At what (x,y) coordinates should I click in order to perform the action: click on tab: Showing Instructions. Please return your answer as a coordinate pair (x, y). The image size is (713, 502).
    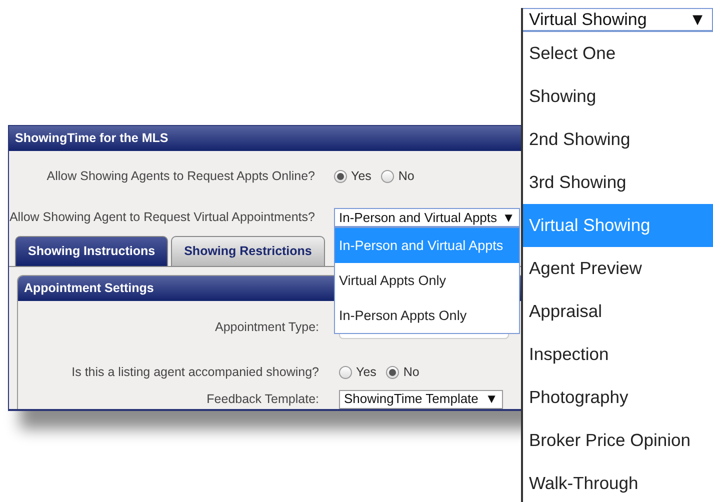
    Looking at the image, I should click on (91, 251).